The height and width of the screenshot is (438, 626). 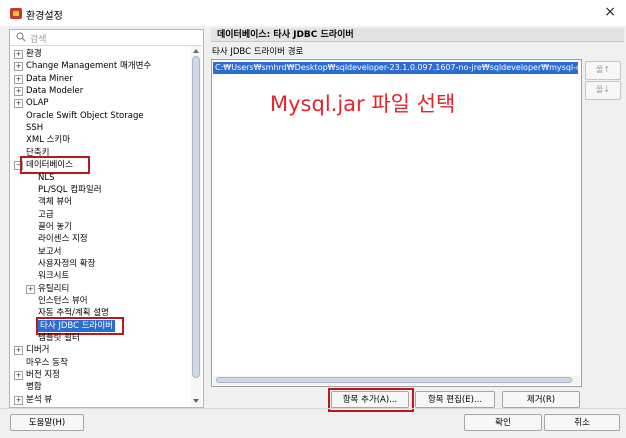 What do you see at coordinates (38, 40) in the screenshot?
I see `search-placeholder: 검색` at bounding box center [38, 40].